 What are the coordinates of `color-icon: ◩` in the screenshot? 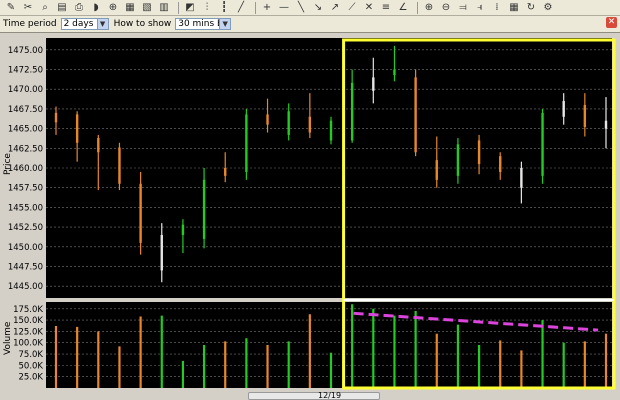 It's located at (190, 8).